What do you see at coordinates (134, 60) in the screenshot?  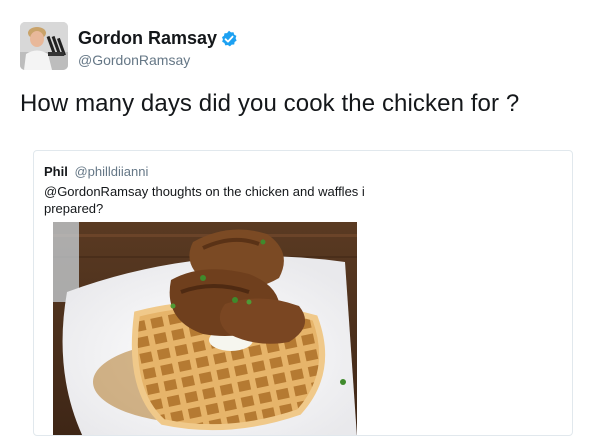 I see `author-handle: @GordonRamsay` at bounding box center [134, 60].